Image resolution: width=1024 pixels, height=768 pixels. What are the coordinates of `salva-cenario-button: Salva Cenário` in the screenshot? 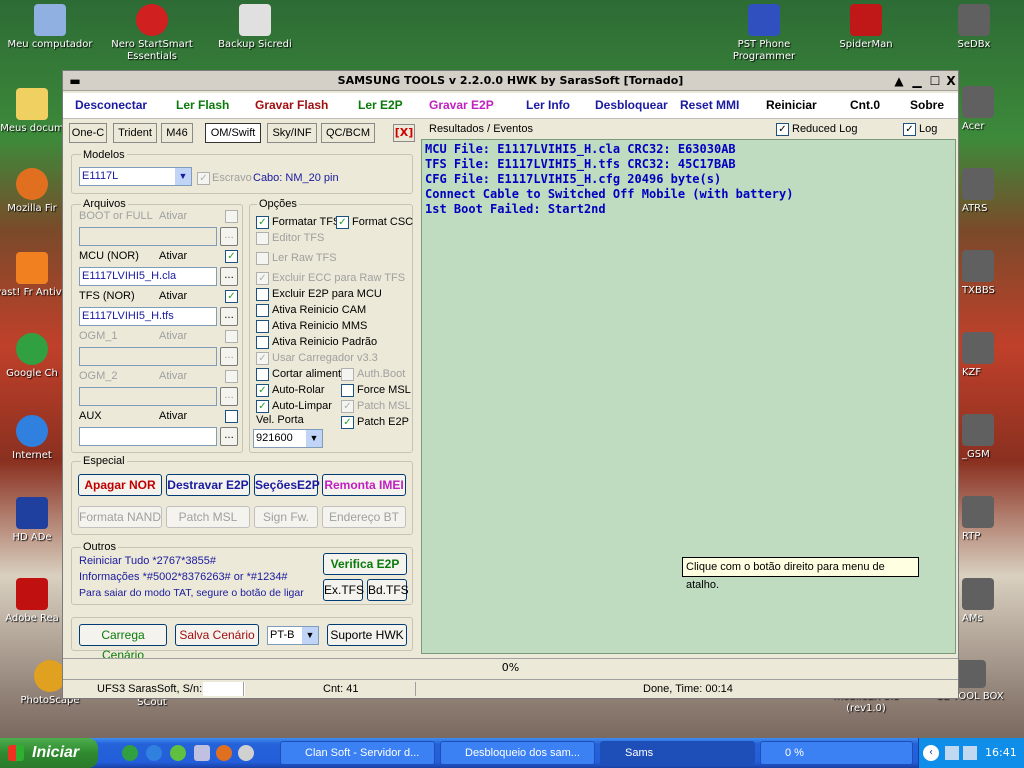 It's located at (217, 635).